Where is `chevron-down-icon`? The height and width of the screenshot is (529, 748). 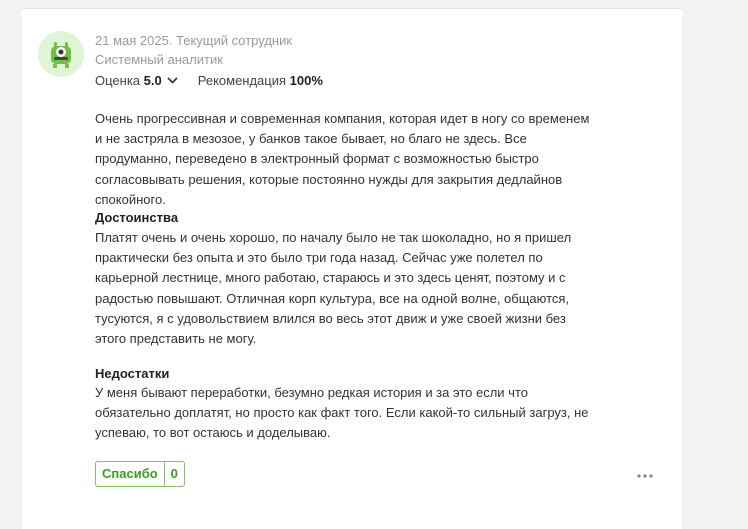
chevron-down-icon is located at coordinates (172, 80).